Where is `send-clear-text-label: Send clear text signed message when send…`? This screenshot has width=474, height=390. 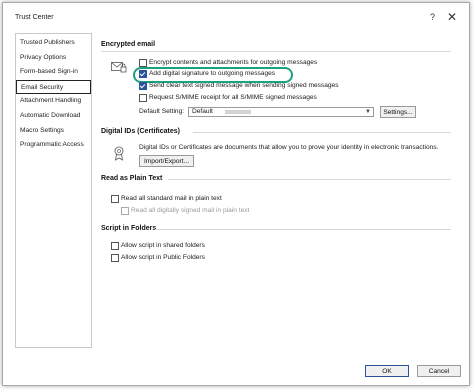
send-clear-text-label: Send clear text signed message when send… is located at coordinates (244, 85).